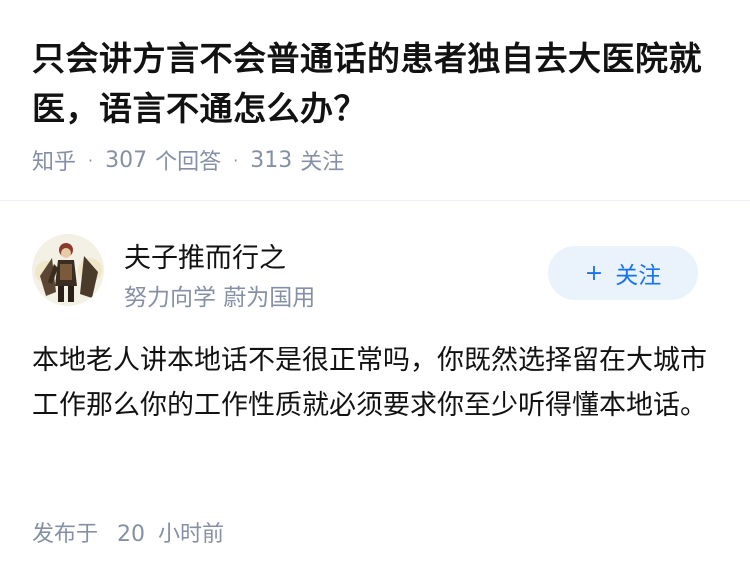  Describe the element at coordinates (65, 534) in the screenshot. I see `published-label: 发布于` at that location.